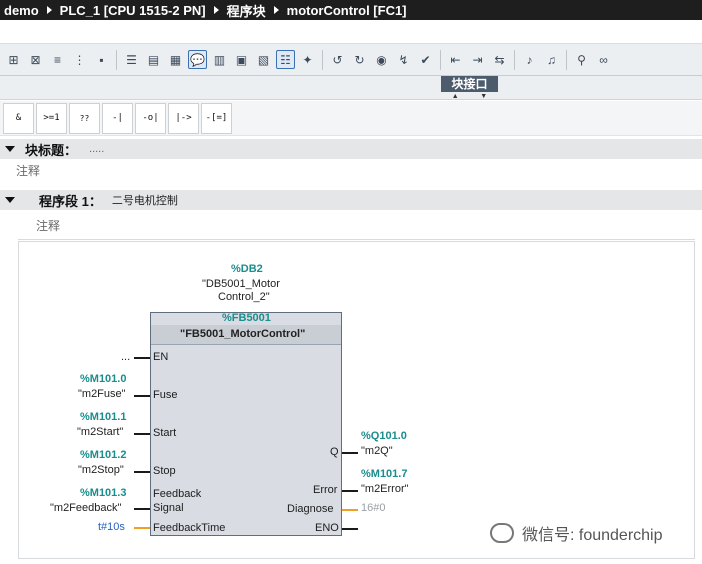 The height and width of the screenshot is (564, 702). Describe the element at coordinates (477, 59) in the screenshot. I see `prev-error-icon: ⇥` at that location.